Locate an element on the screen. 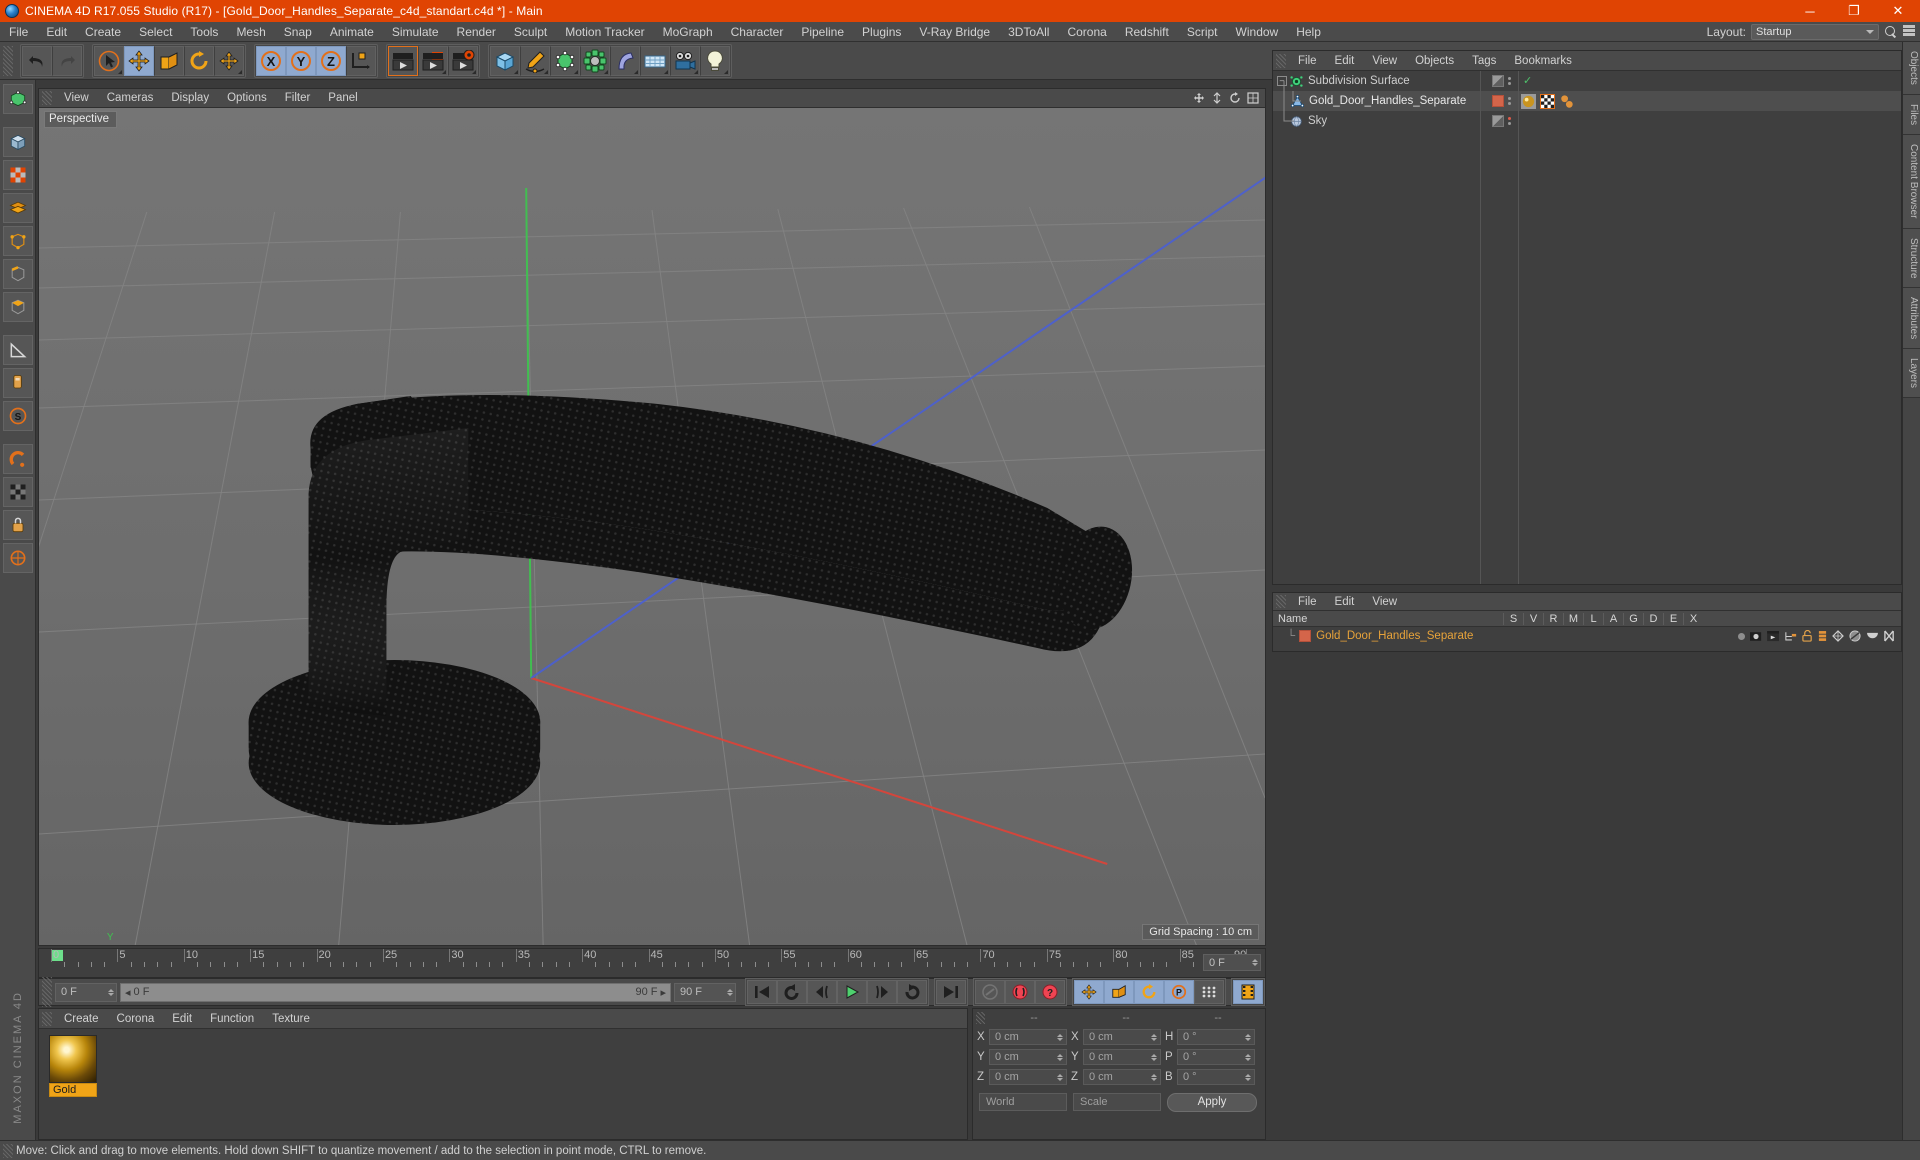 This screenshot has width=1920, height=1160. x-axis-button: X is located at coordinates (271, 60).